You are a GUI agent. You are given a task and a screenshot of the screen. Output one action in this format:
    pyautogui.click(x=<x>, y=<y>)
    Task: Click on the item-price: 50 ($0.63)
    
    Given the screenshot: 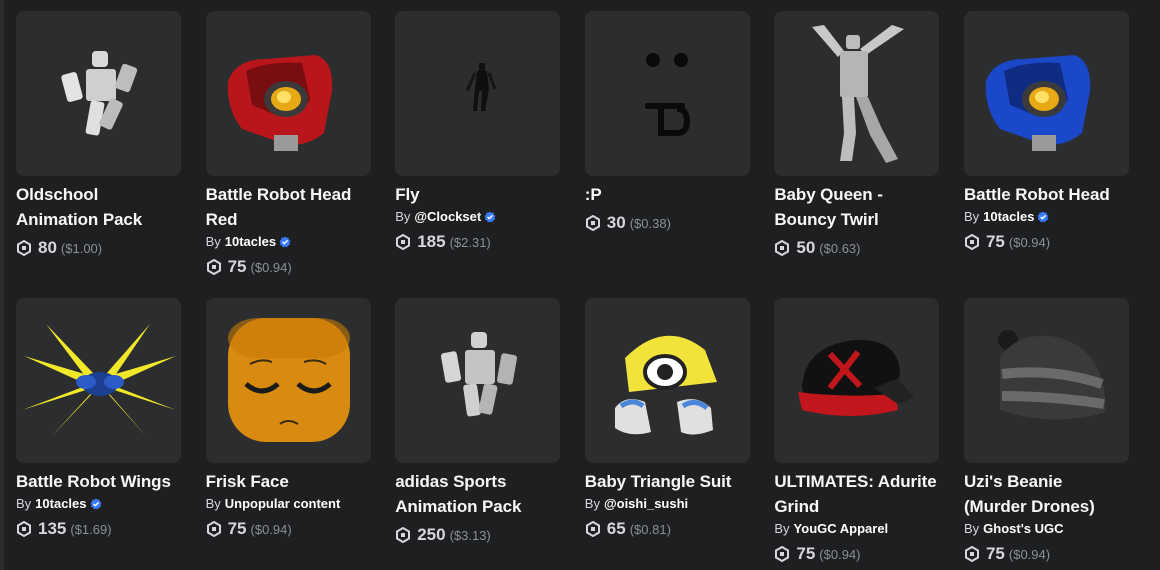 What is the action you would take?
    pyautogui.click(x=856, y=248)
    